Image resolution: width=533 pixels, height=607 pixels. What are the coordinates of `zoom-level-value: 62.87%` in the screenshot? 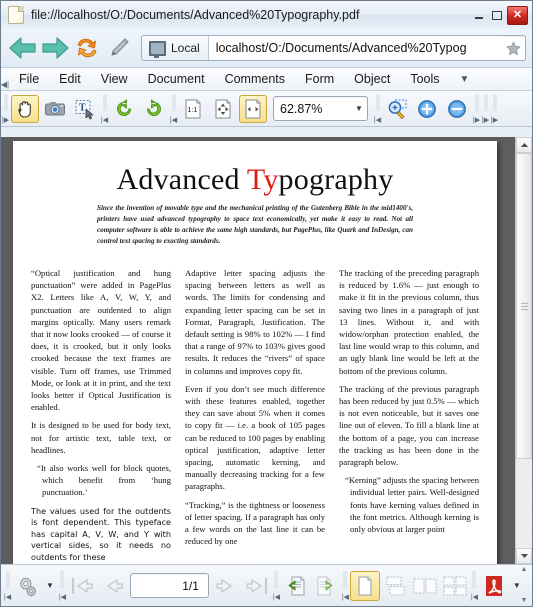 It's located at (312, 109).